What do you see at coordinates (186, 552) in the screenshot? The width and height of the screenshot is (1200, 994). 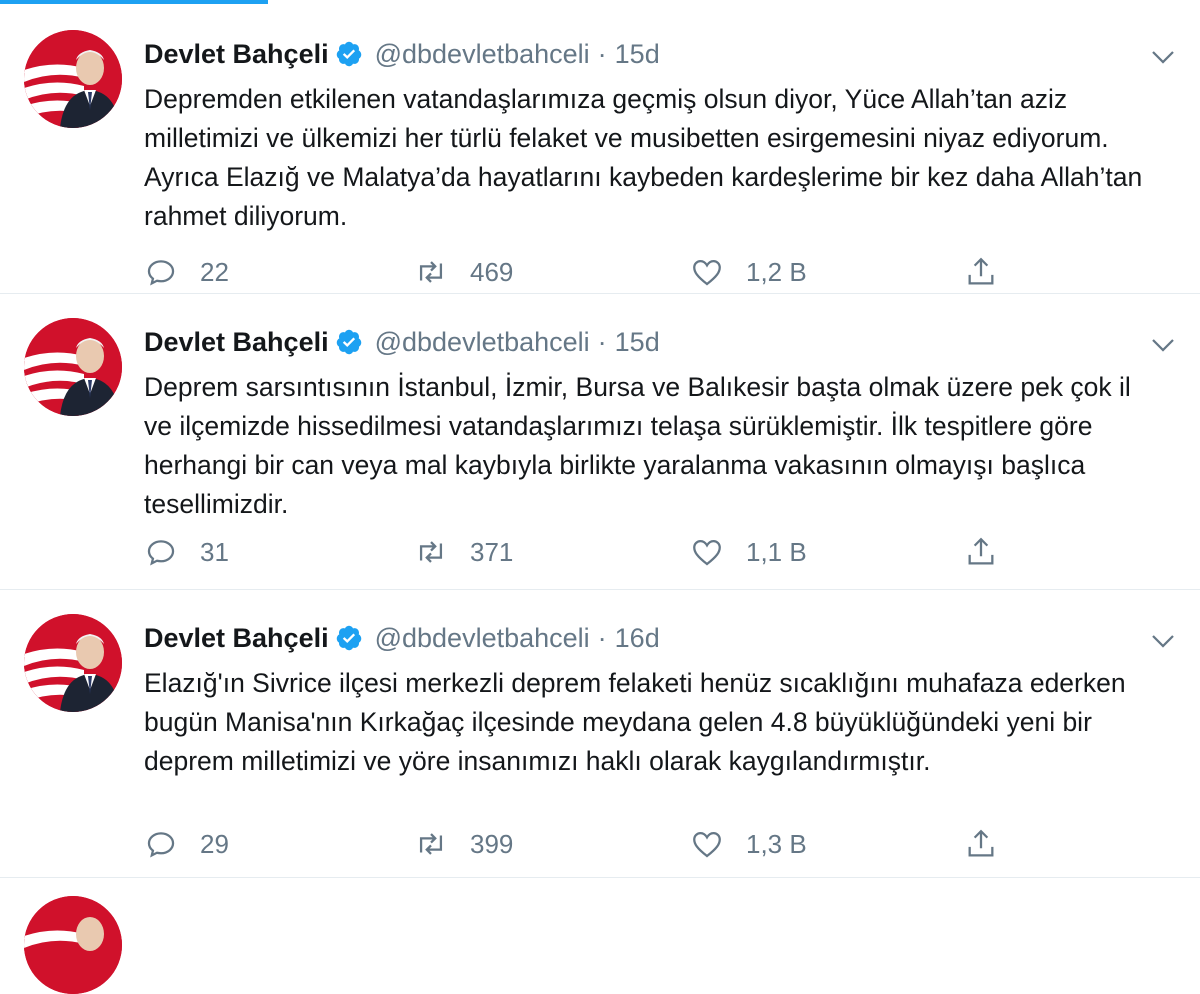 I see `reply-button: 31` at bounding box center [186, 552].